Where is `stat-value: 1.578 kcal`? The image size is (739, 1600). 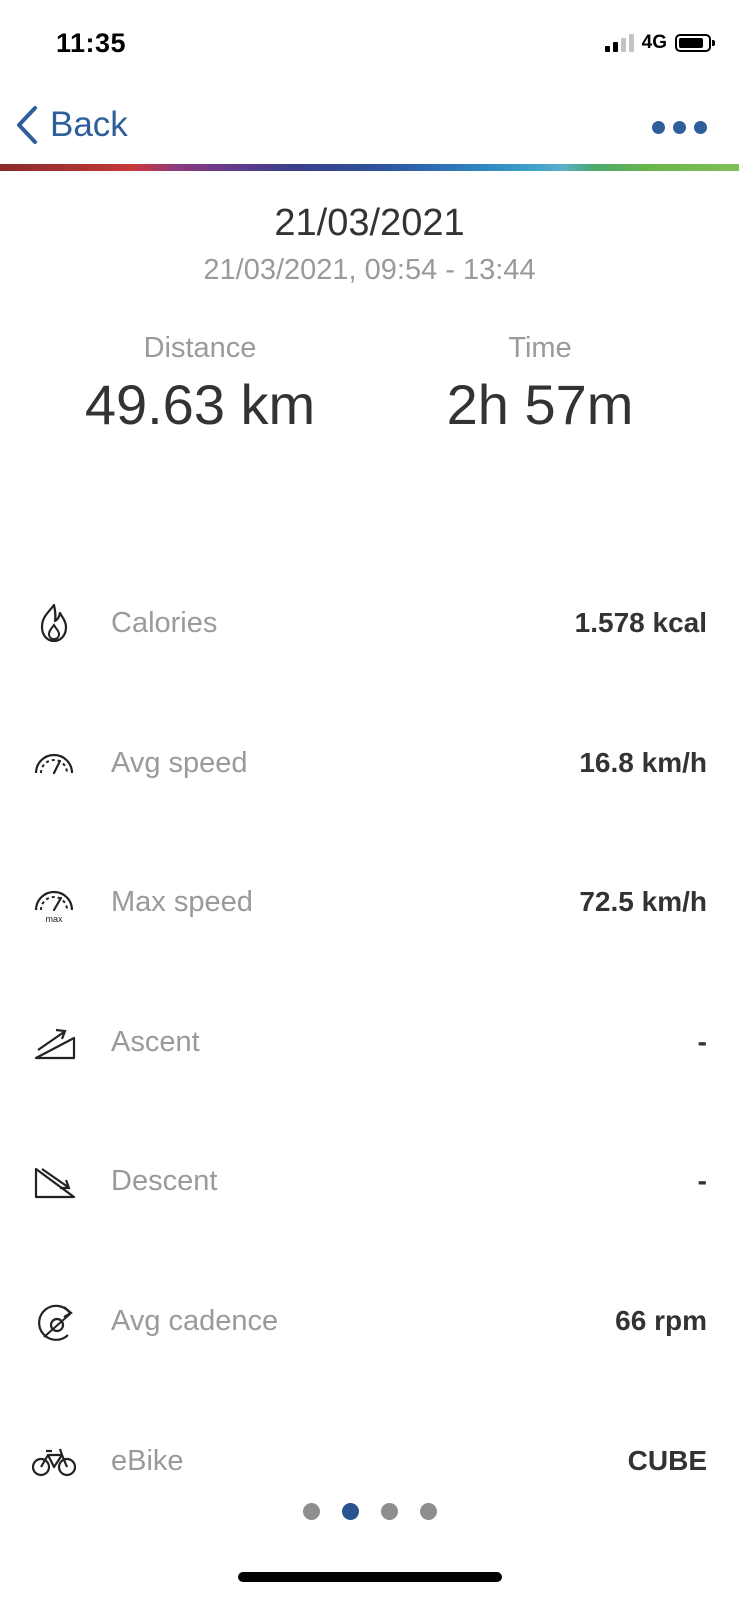
stat-value: 1.578 kcal is located at coordinates (640, 622).